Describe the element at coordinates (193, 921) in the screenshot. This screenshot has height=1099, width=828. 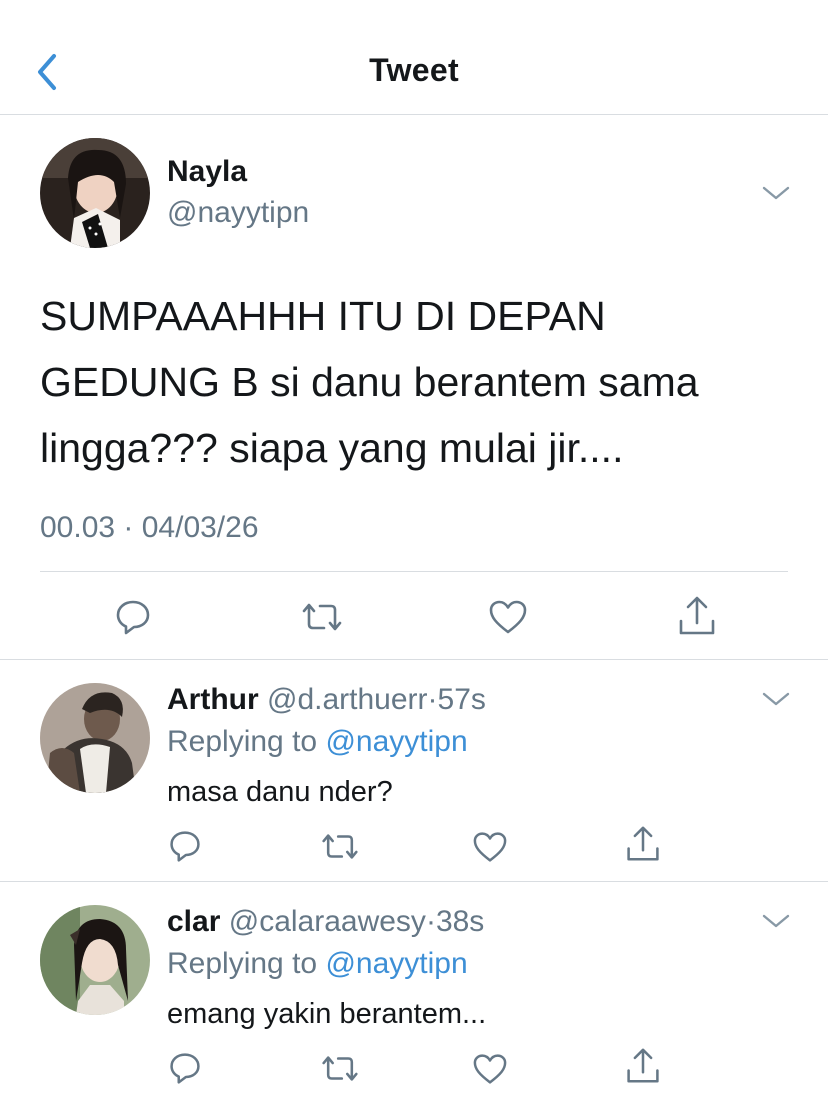
I see `author-name: clar` at that location.